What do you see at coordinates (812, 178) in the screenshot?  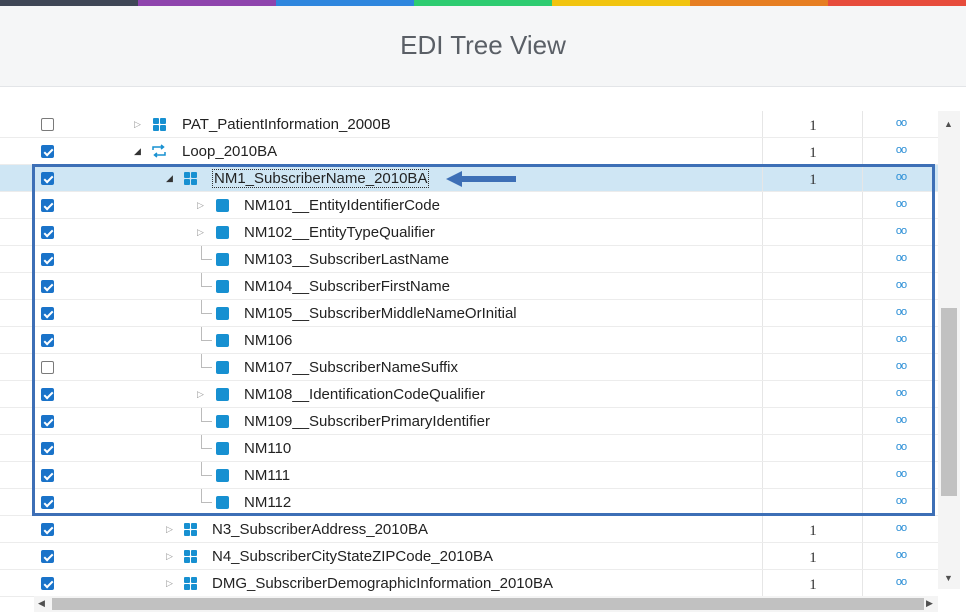 I see `row-count: 1` at bounding box center [812, 178].